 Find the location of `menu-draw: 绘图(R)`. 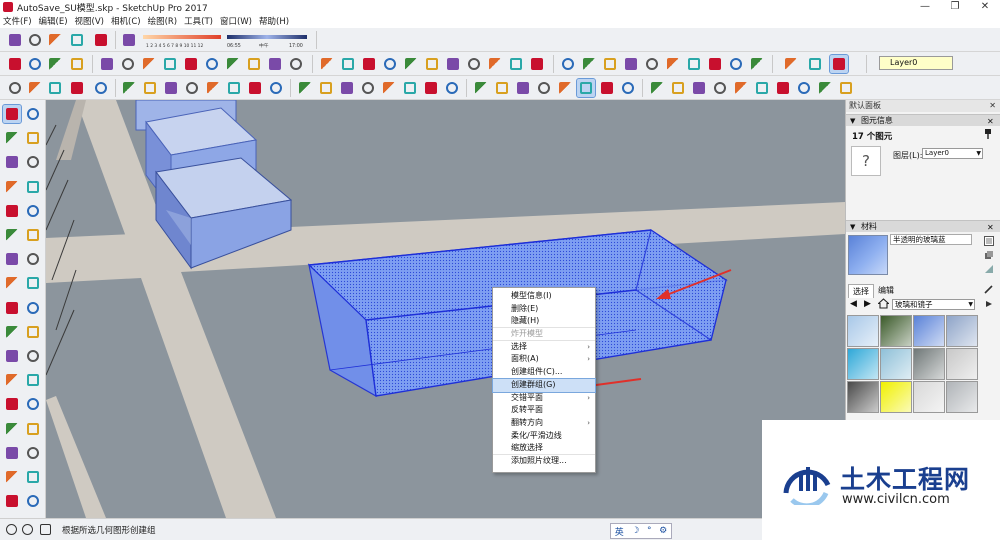

menu-draw: 绘图(R) is located at coordinates (163, 21).